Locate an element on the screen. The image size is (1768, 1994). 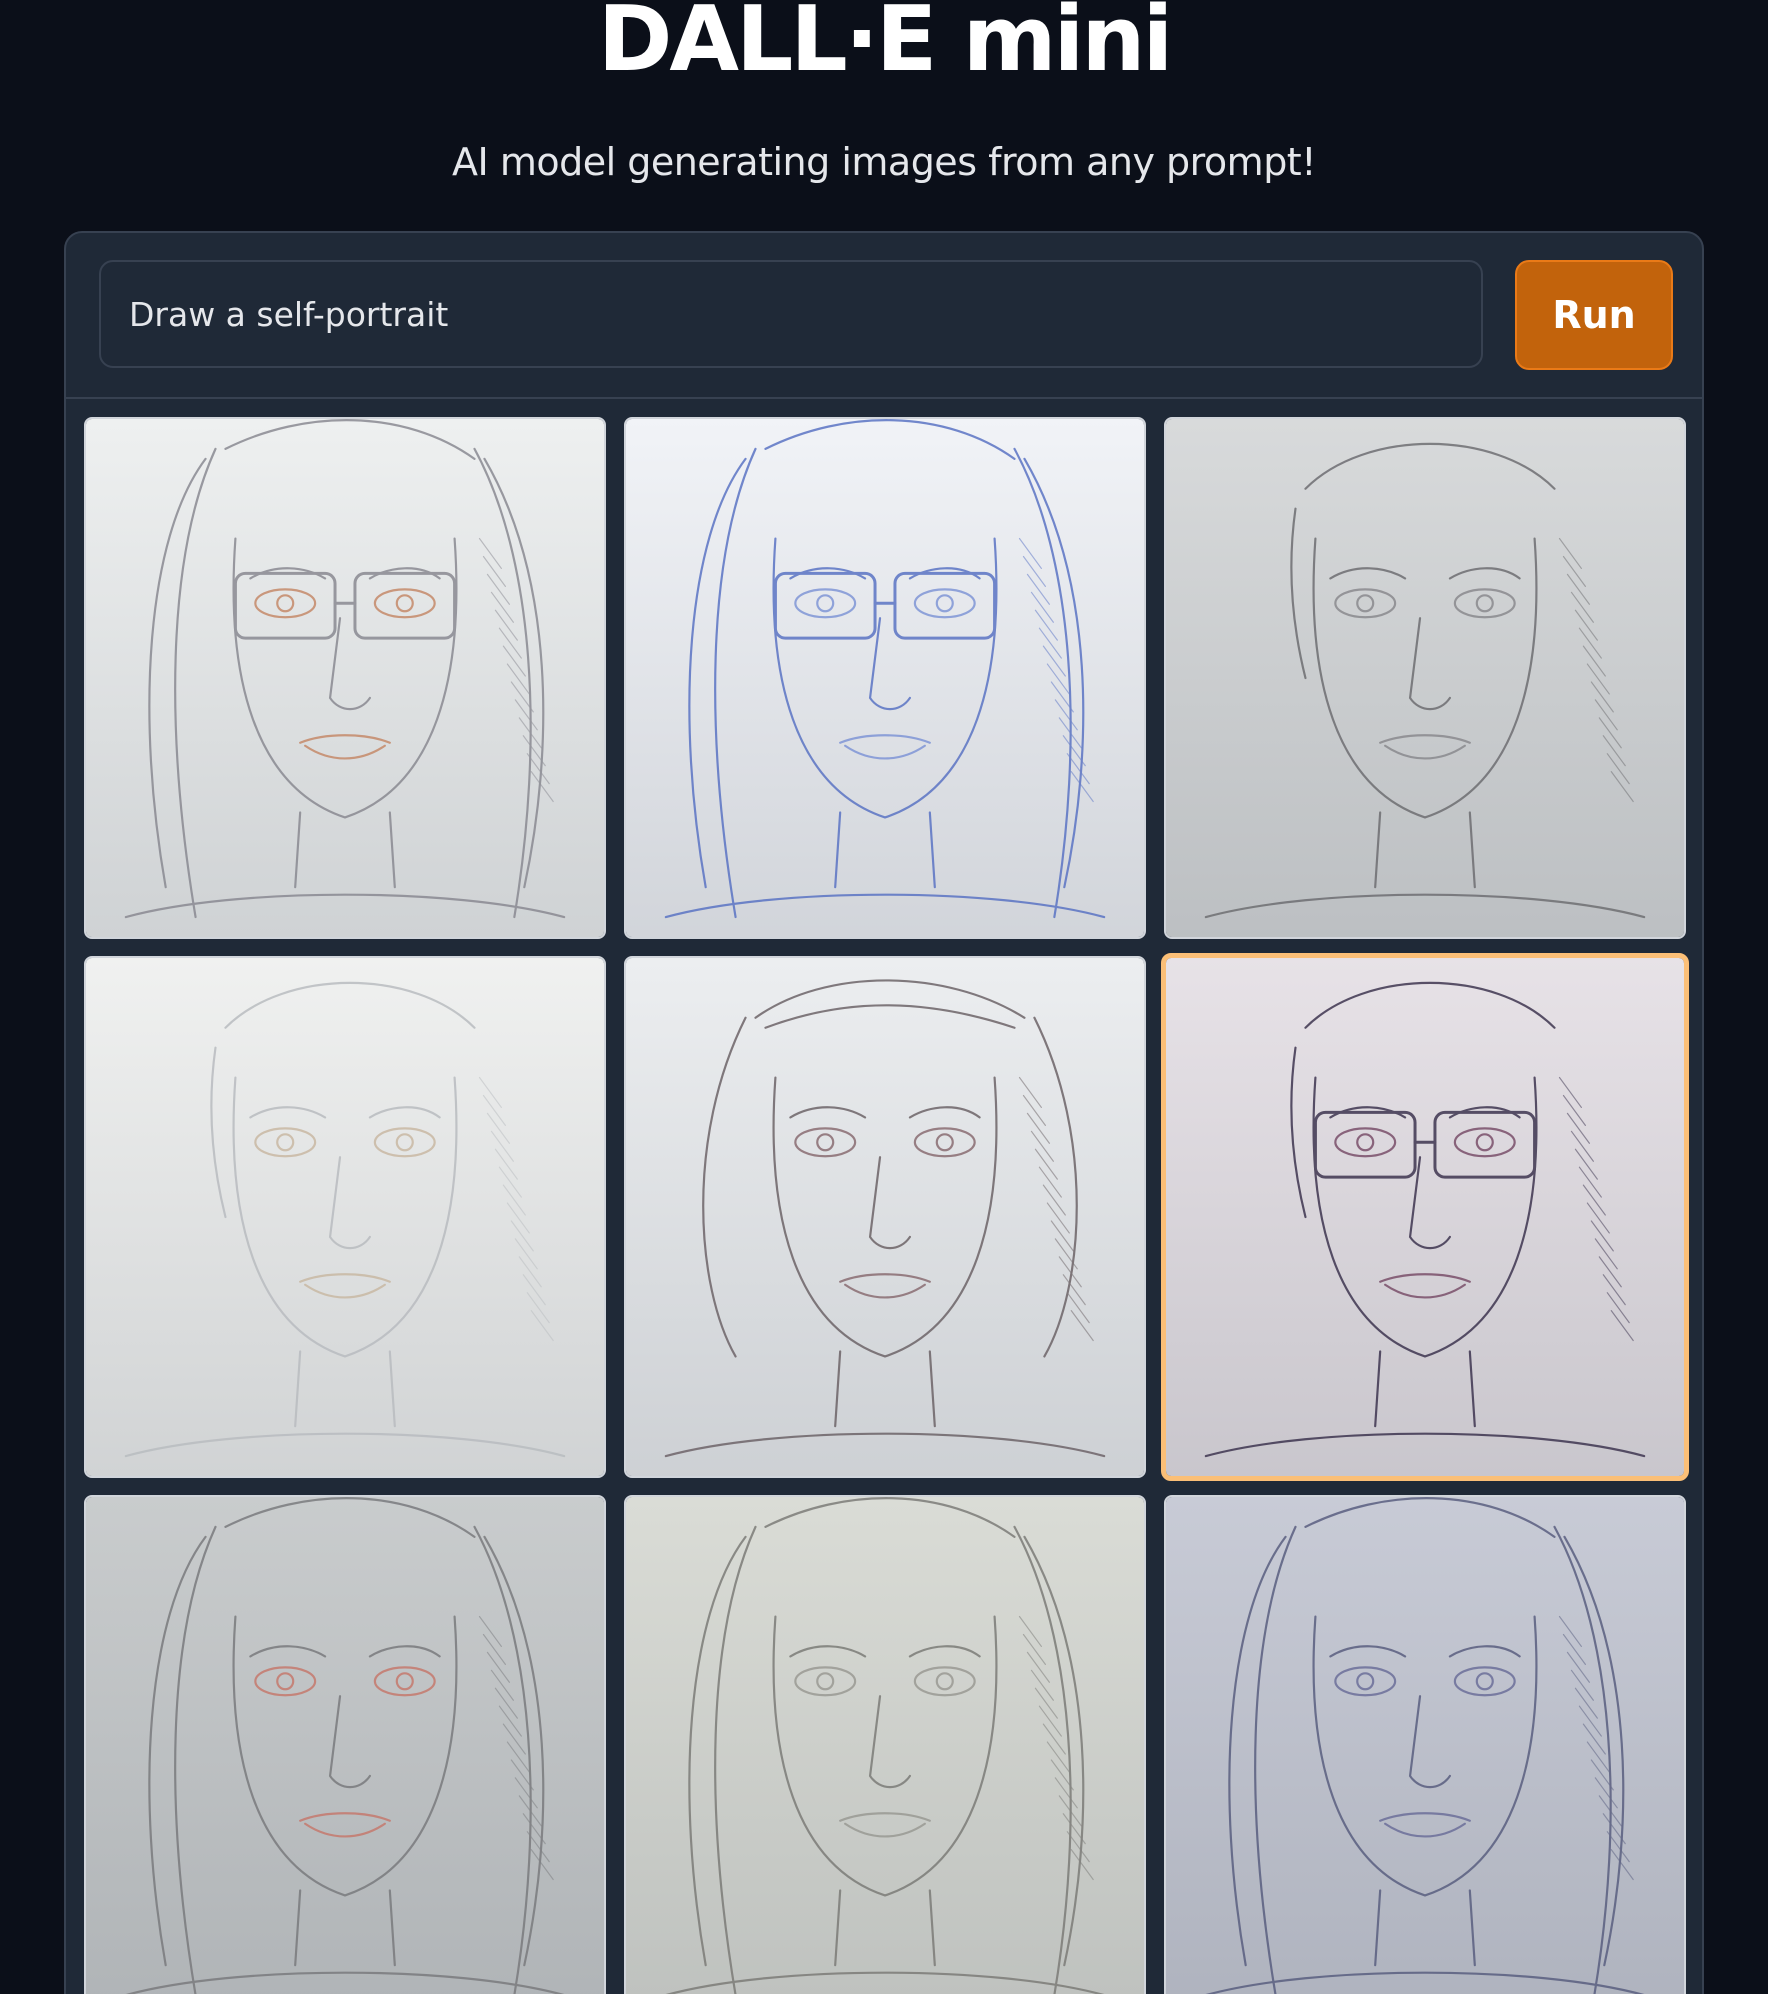
app-title: DALL·E mini is located at coordinates (885, 46).